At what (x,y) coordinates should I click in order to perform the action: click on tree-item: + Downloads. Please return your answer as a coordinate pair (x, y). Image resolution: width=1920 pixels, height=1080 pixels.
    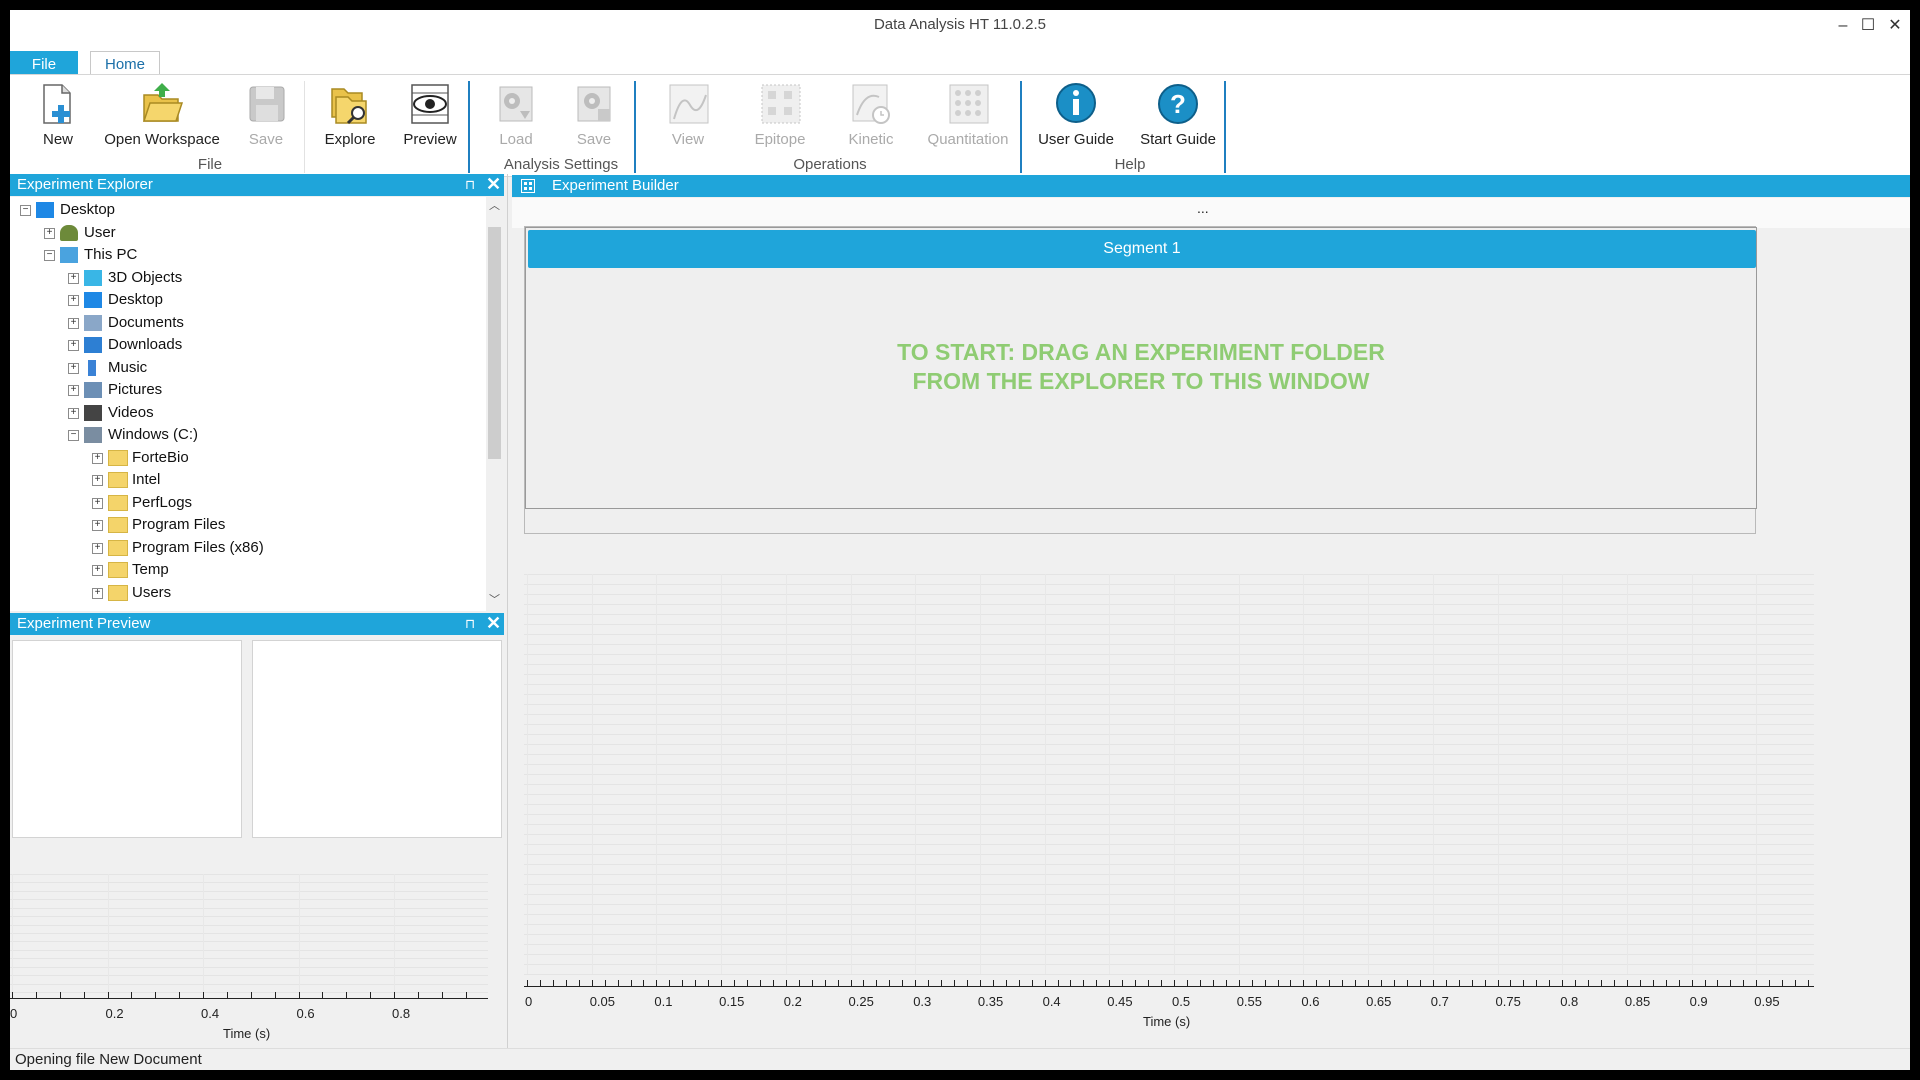
    Looking at the image, I should click on (248, 345).